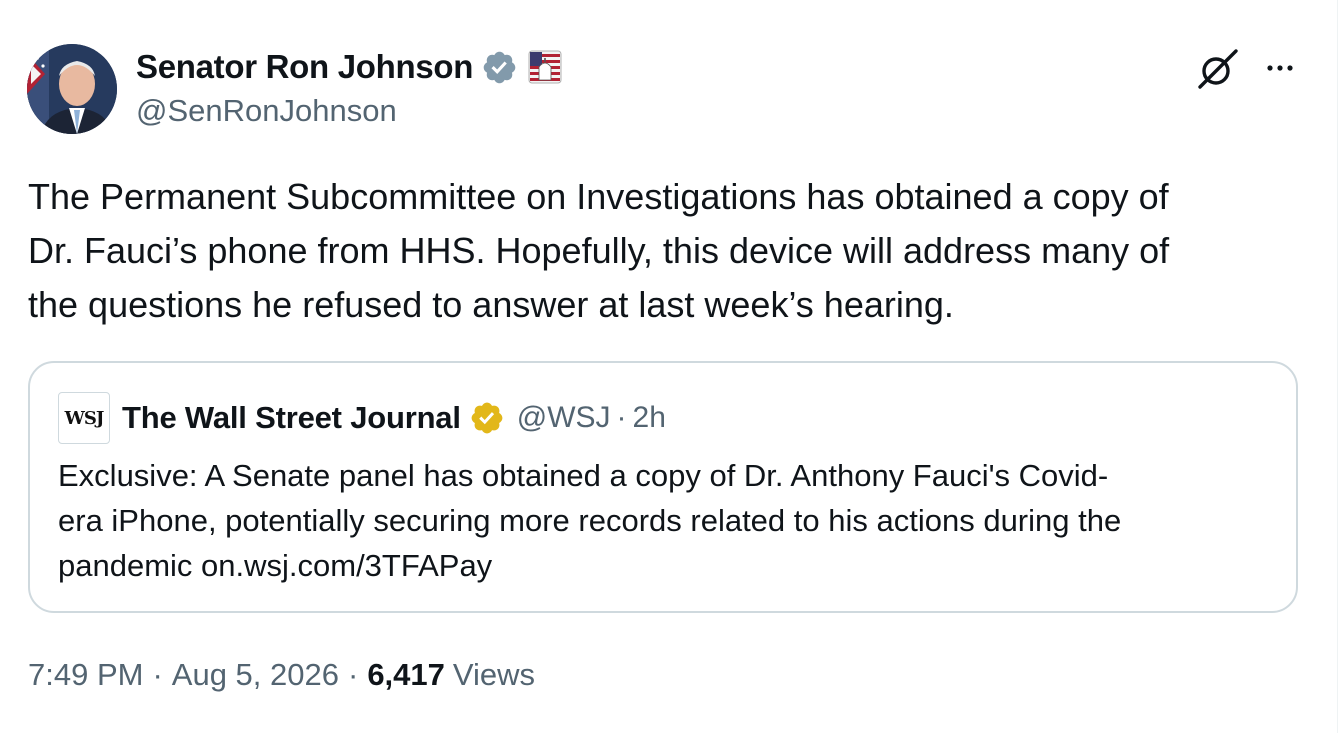  I want to click on author-name: Senator Ron Johnson, so click(304, 67).